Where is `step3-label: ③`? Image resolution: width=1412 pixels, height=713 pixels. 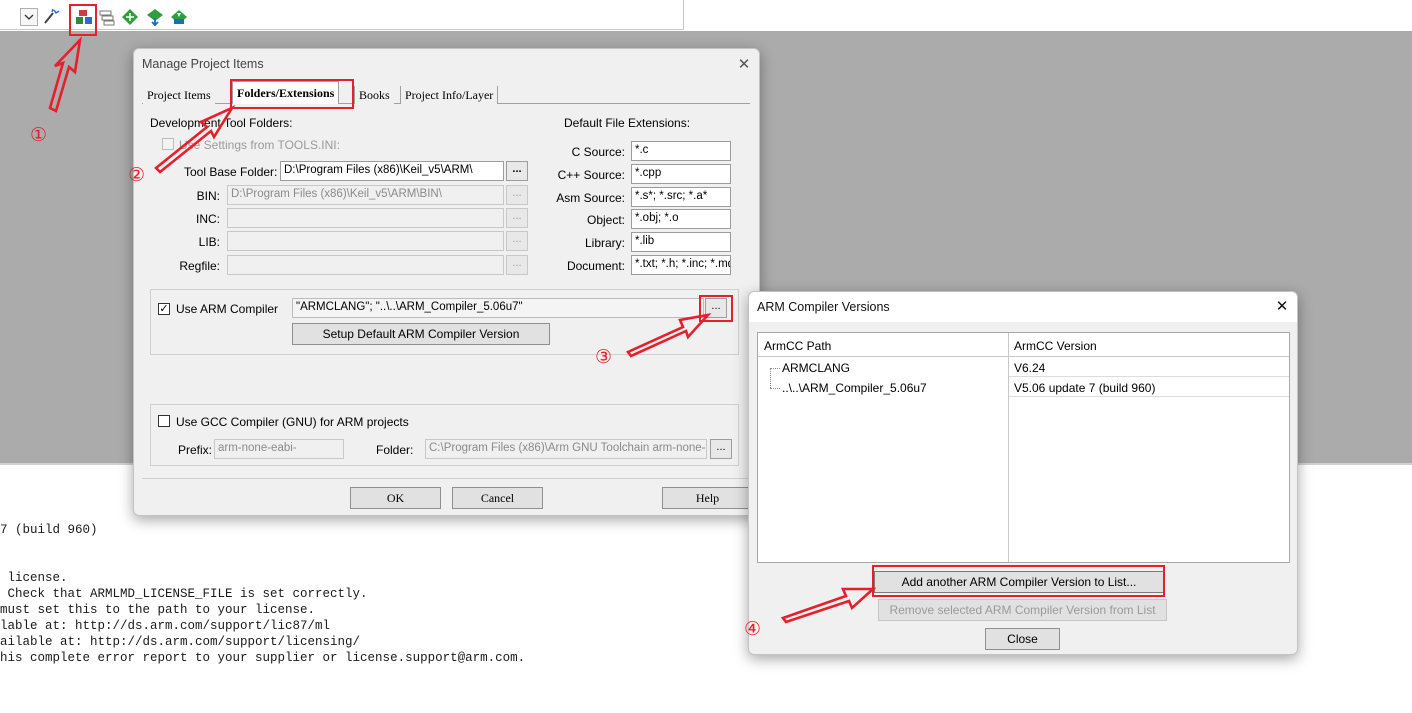 step3-label: ③ is located at coordinates (604, 357).